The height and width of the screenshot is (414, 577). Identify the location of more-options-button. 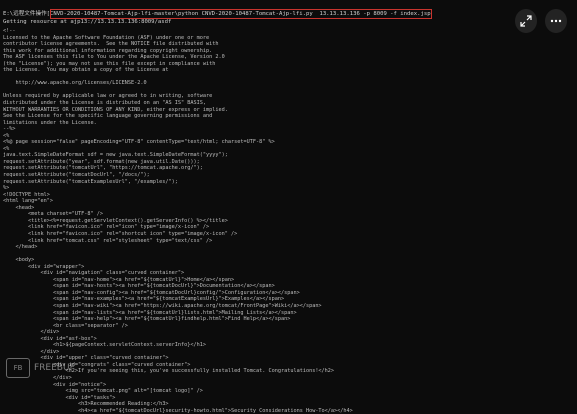
(556, 21).